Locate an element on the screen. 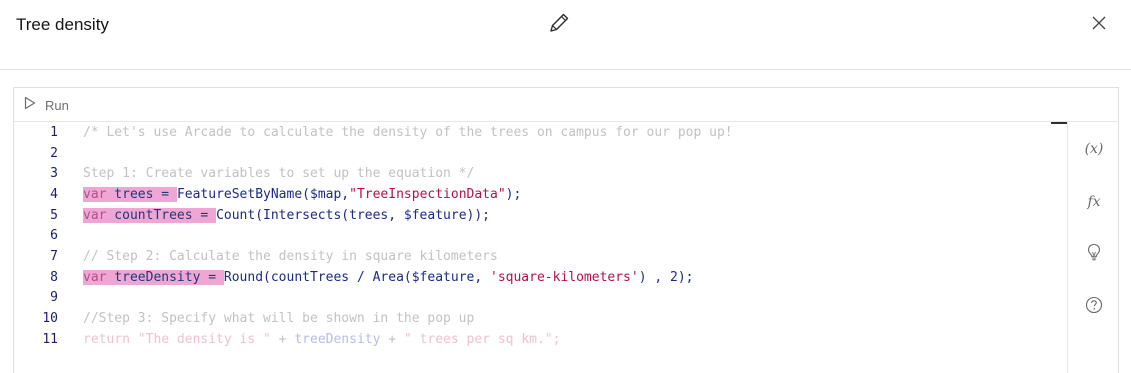  run-label: Run is located at coordinates (57, 105).